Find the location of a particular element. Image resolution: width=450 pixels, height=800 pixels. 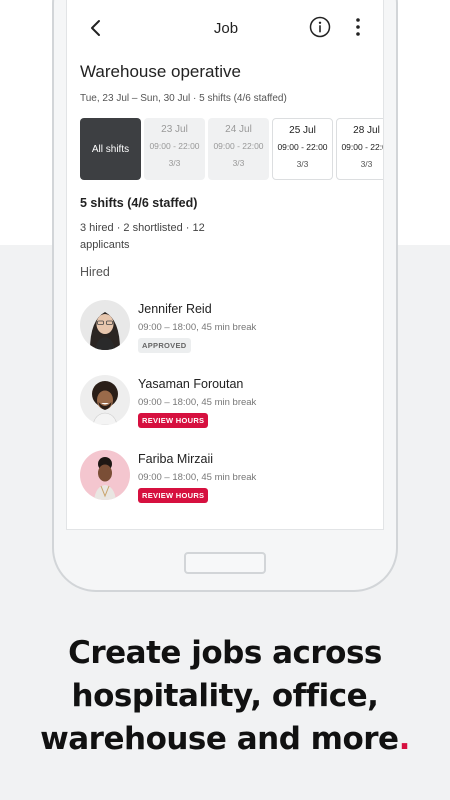

shift-card: 23 Jul 09:00 - 22:00 3/3 is located at coordinates (174, 149).